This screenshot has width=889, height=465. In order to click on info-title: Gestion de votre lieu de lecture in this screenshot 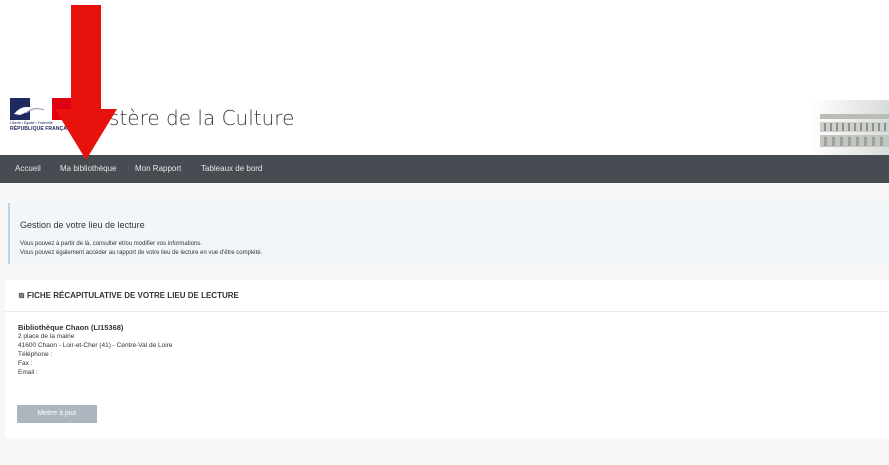, I will do `click(82, 225)`.